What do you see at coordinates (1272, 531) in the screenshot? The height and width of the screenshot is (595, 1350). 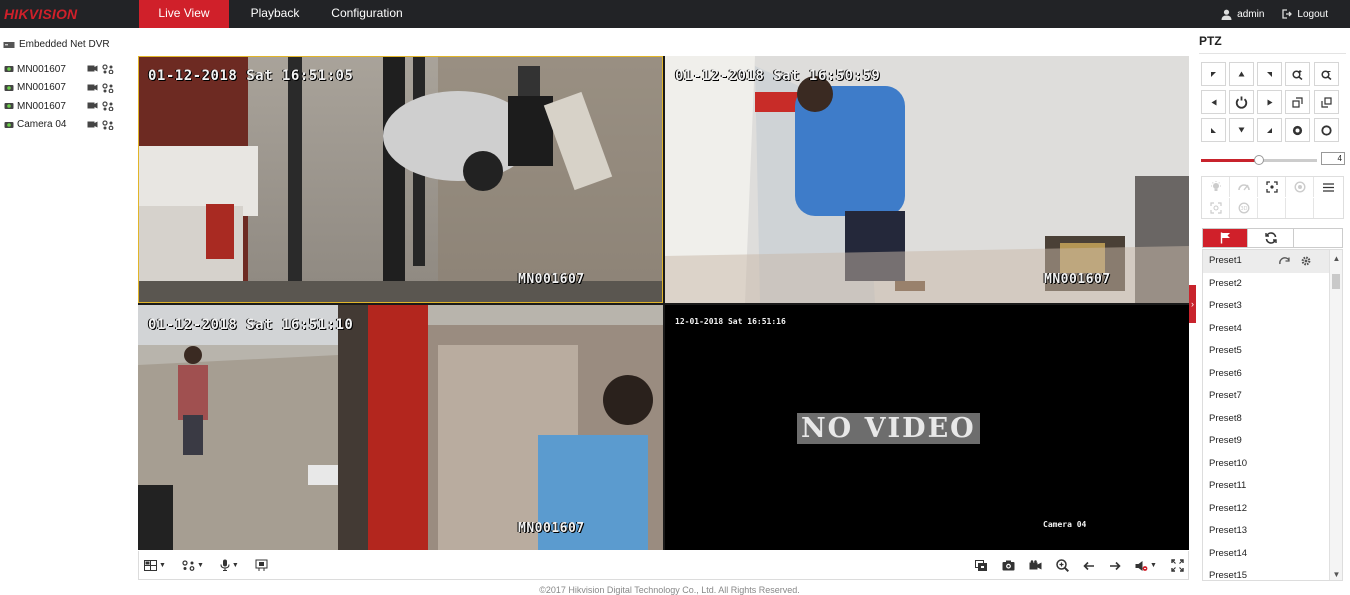 I see `preset-item: Preset13` at bounding box center [1272, 531].